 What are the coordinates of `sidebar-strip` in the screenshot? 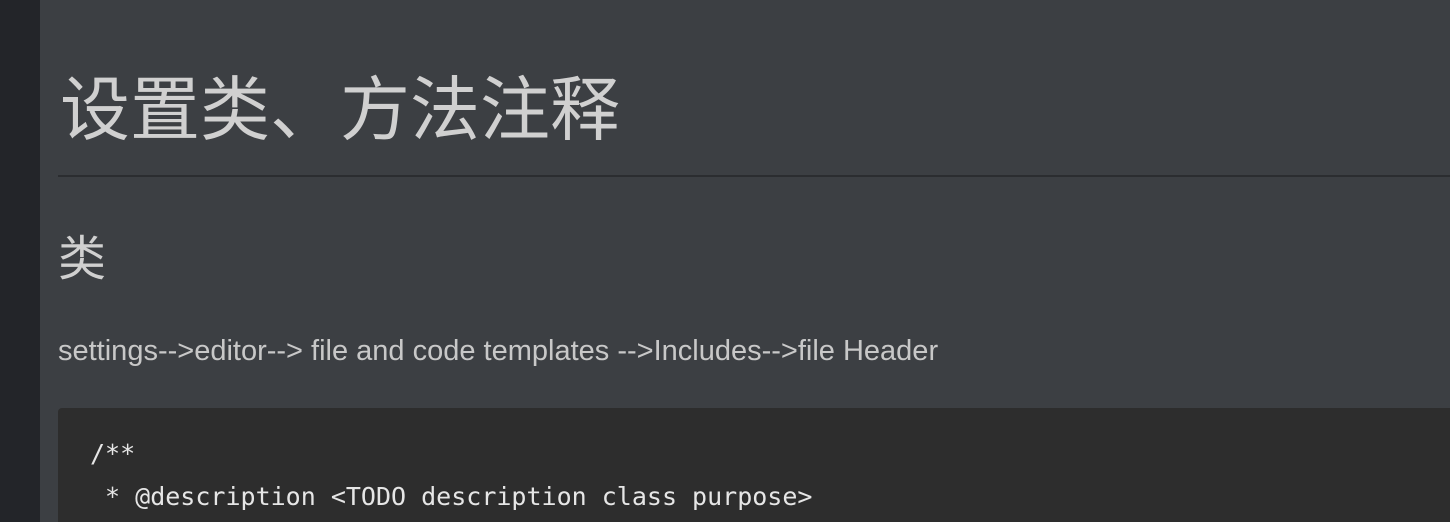 It's located at (20, 261).